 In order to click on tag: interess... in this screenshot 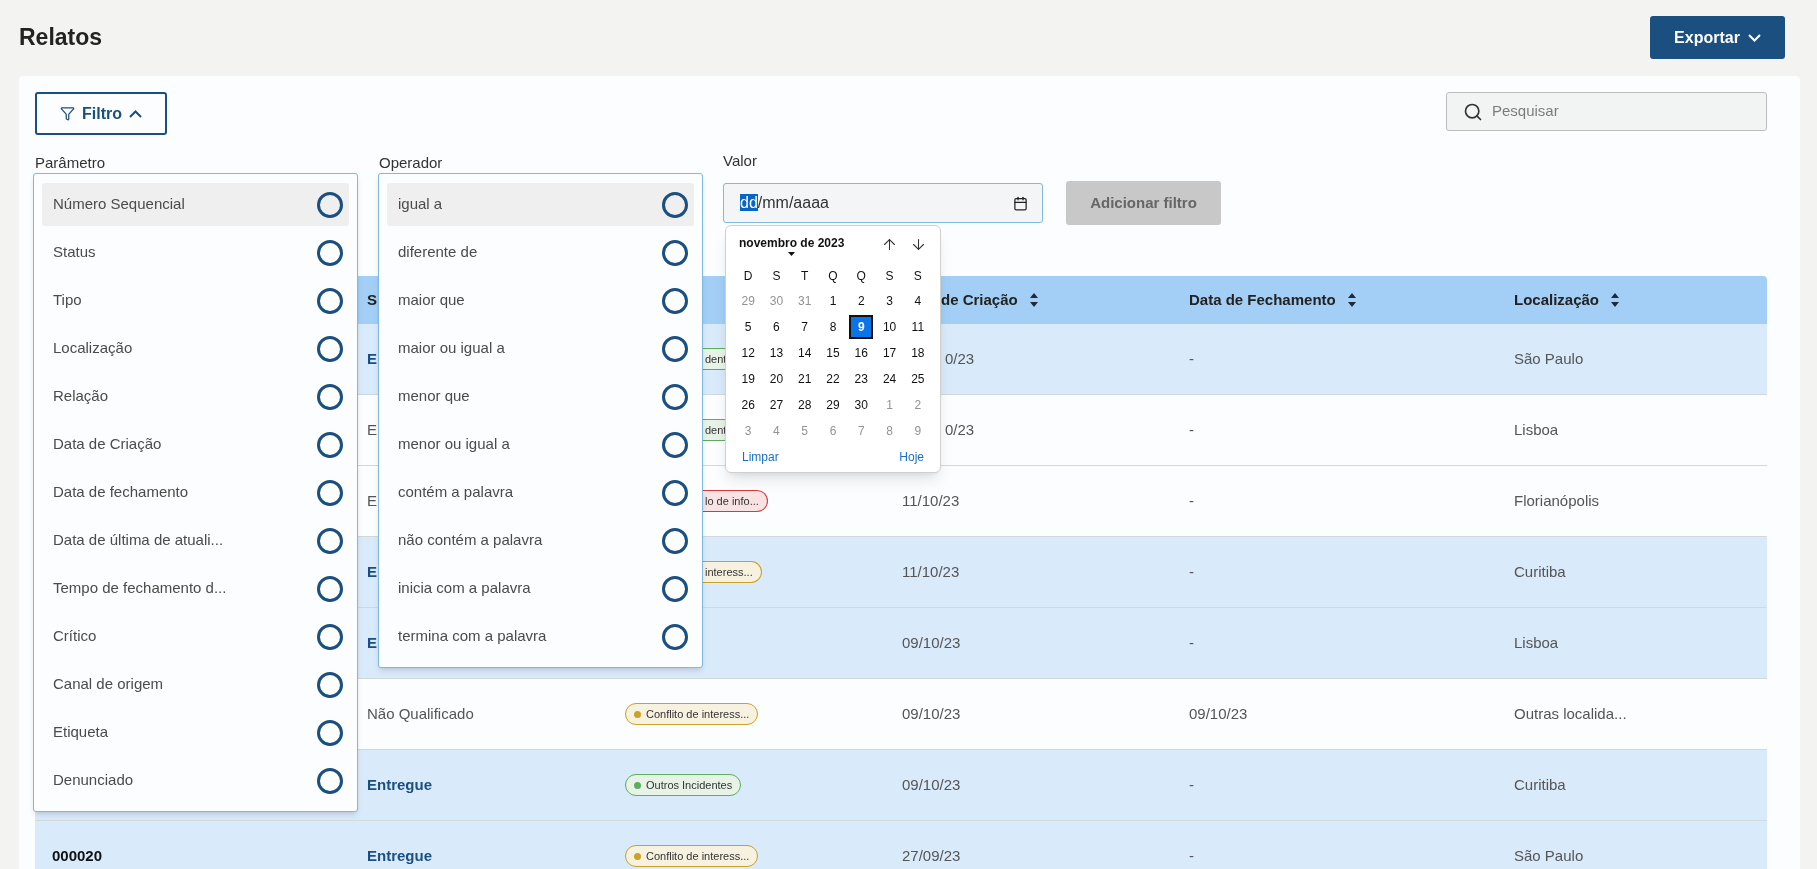, I will do `click(732, 572)`.